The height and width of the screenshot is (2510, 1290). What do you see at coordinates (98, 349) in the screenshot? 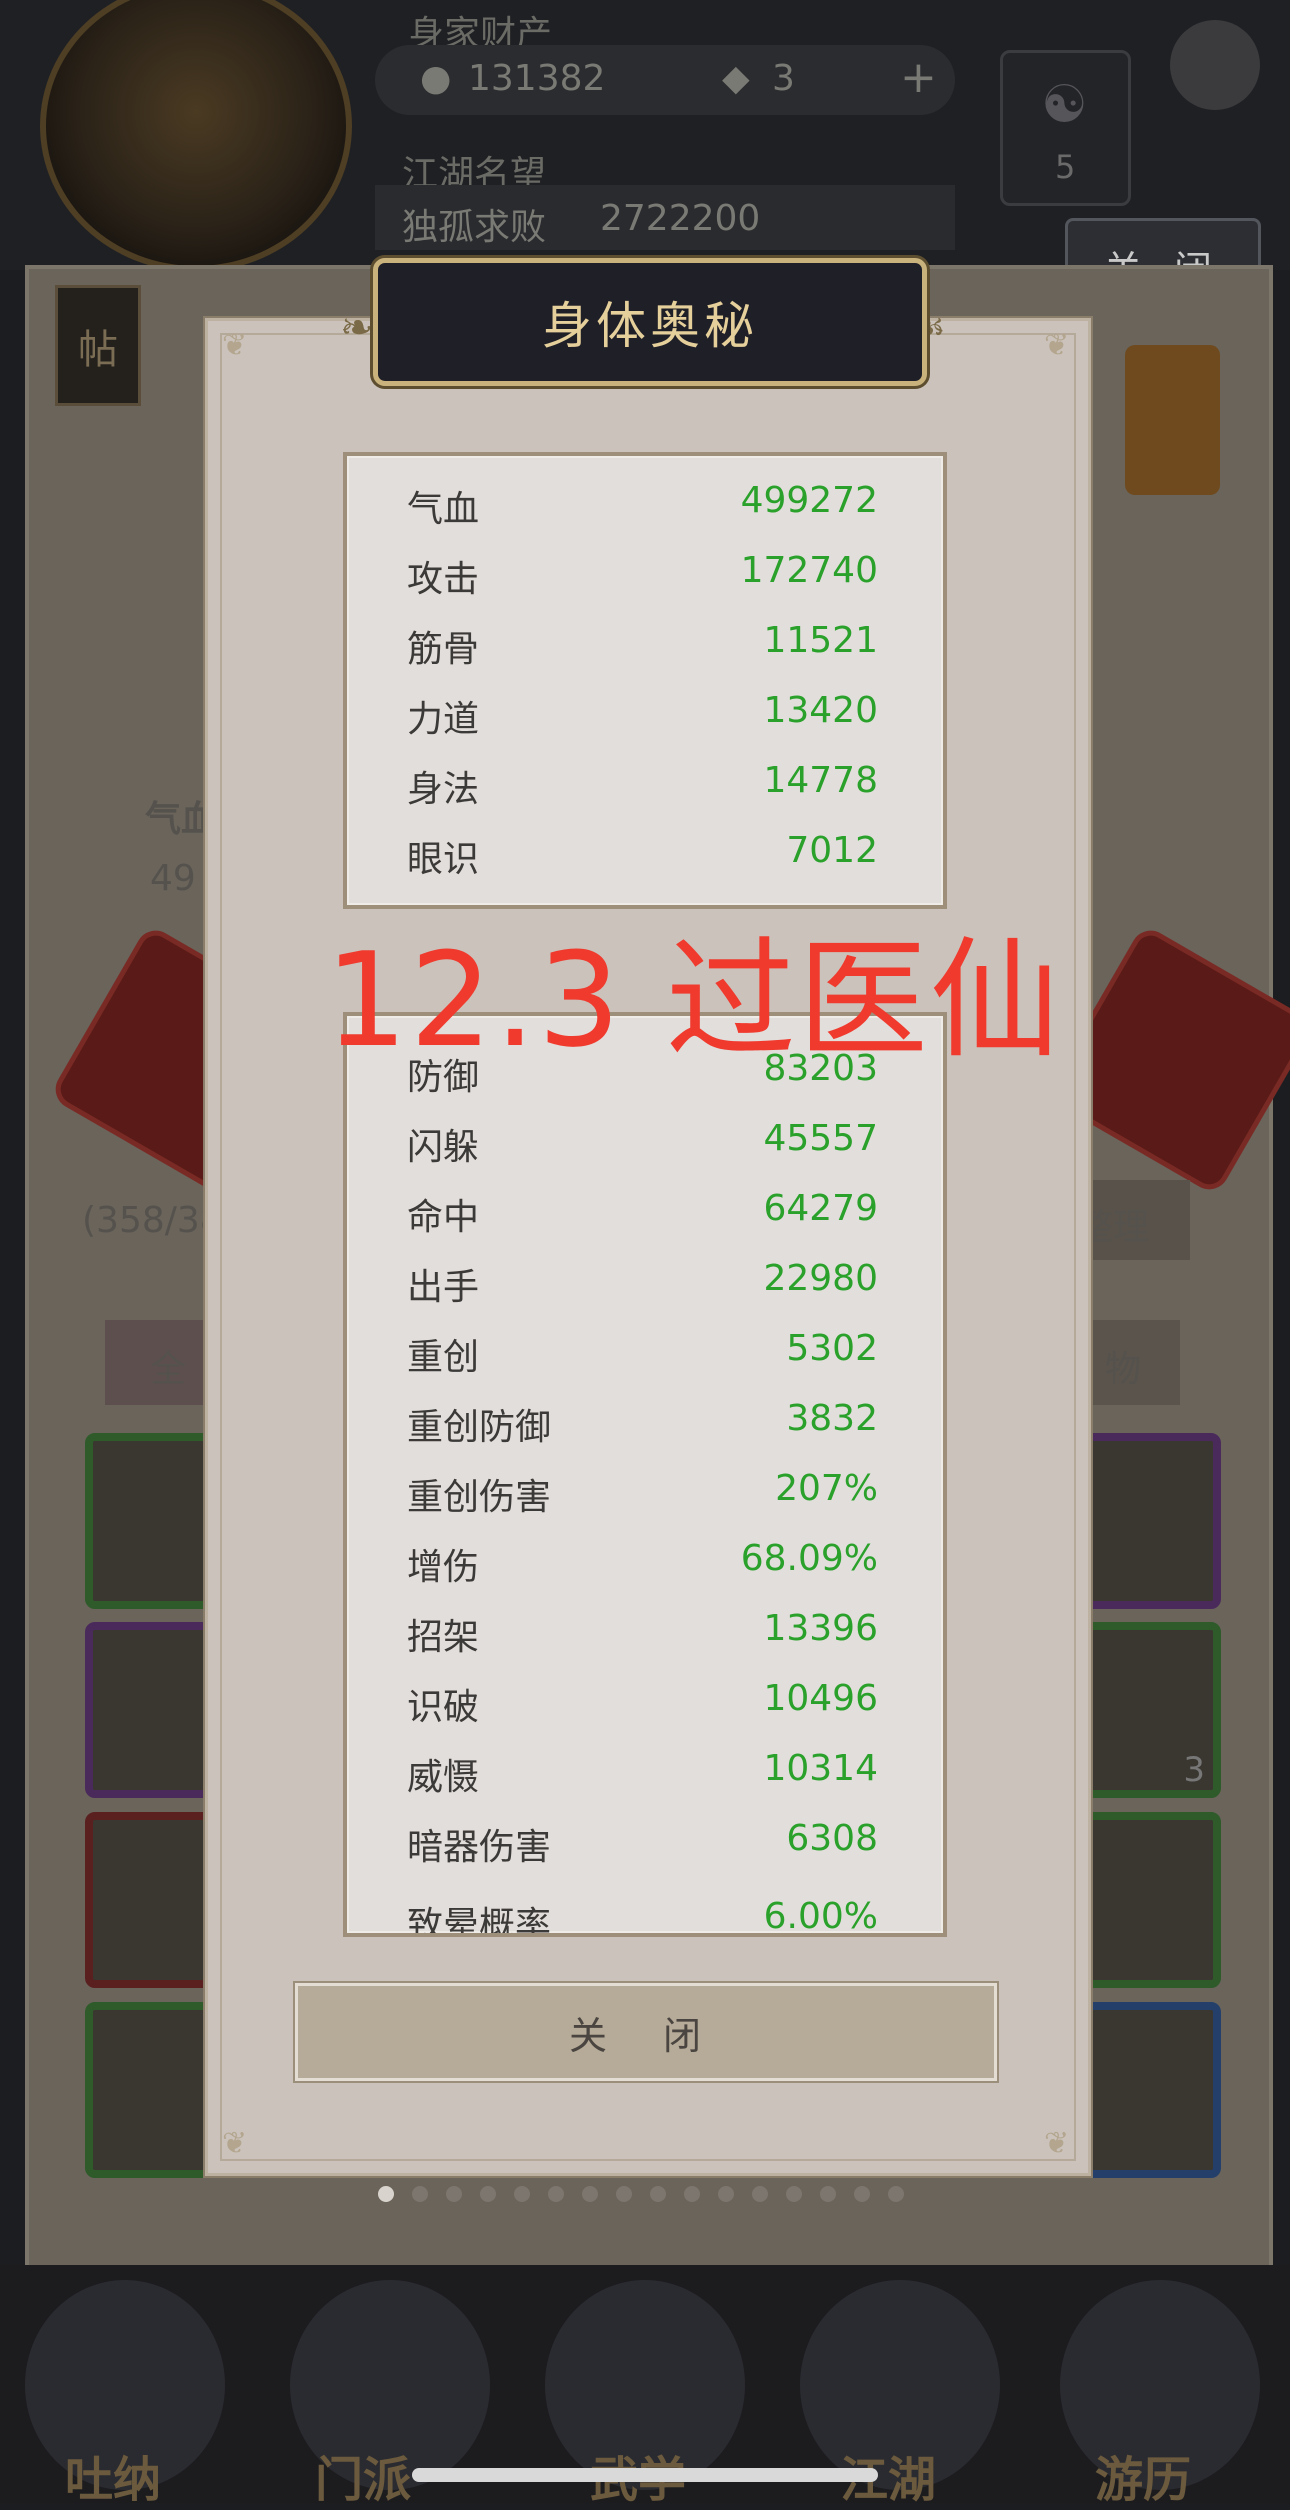
I see `post-label: 帖` at bounding box center [98, 349].